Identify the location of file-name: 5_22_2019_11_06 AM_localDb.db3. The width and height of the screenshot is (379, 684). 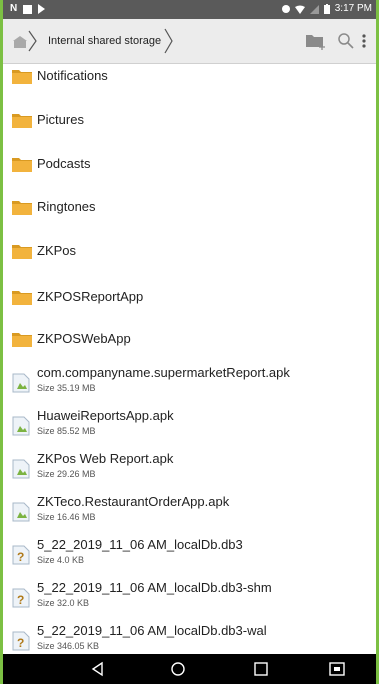
(140, 544).